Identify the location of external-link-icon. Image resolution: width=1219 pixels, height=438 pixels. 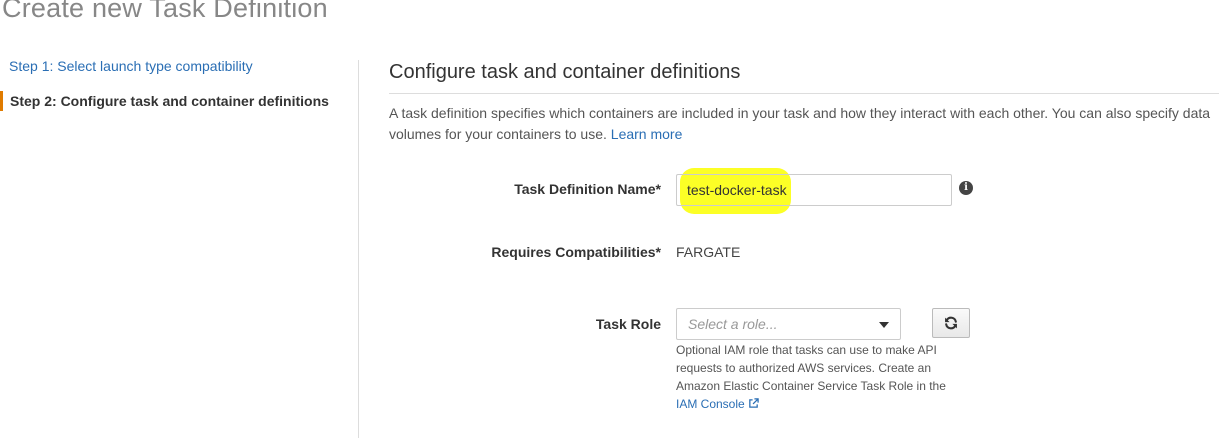
(753, 403).